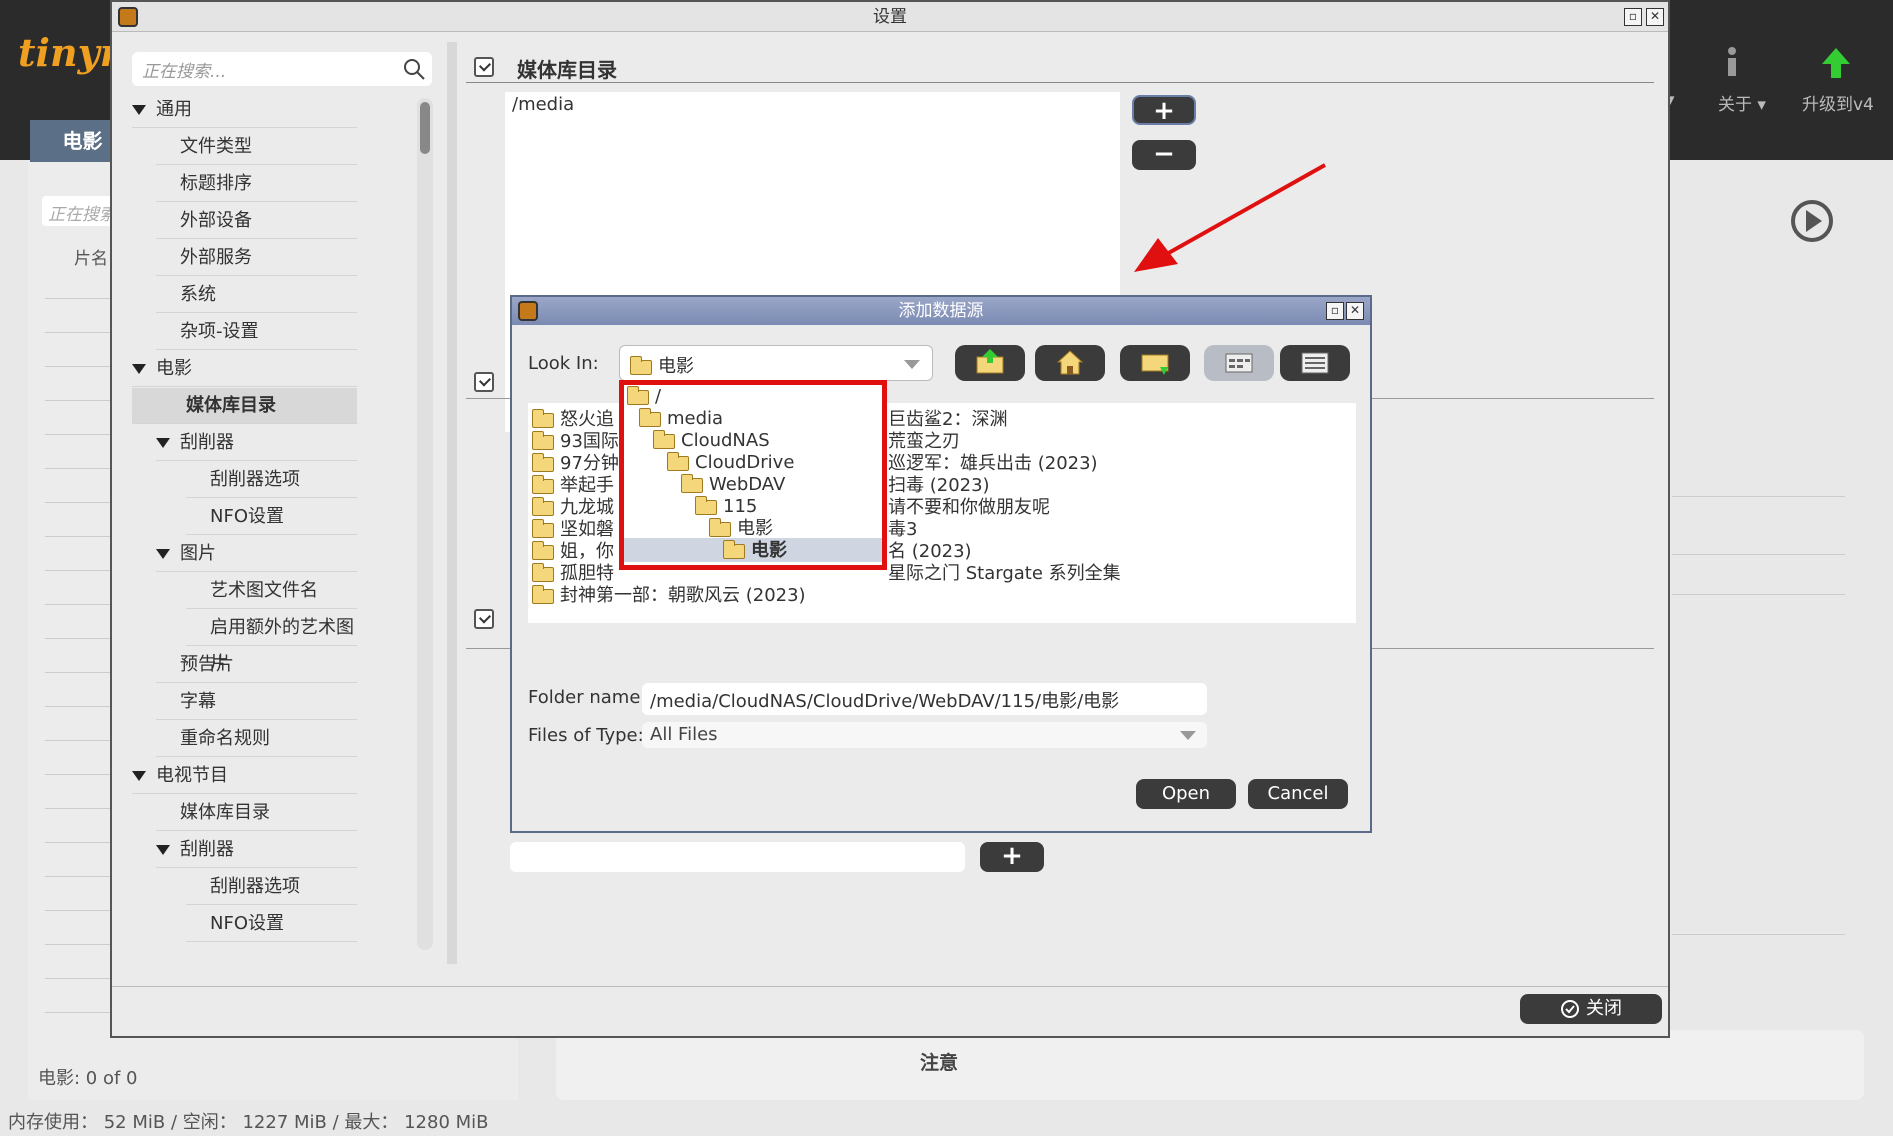 The width and height of the screenshot is (1893, 1136). I want to click on up-folder-icon, so click(990, 361).